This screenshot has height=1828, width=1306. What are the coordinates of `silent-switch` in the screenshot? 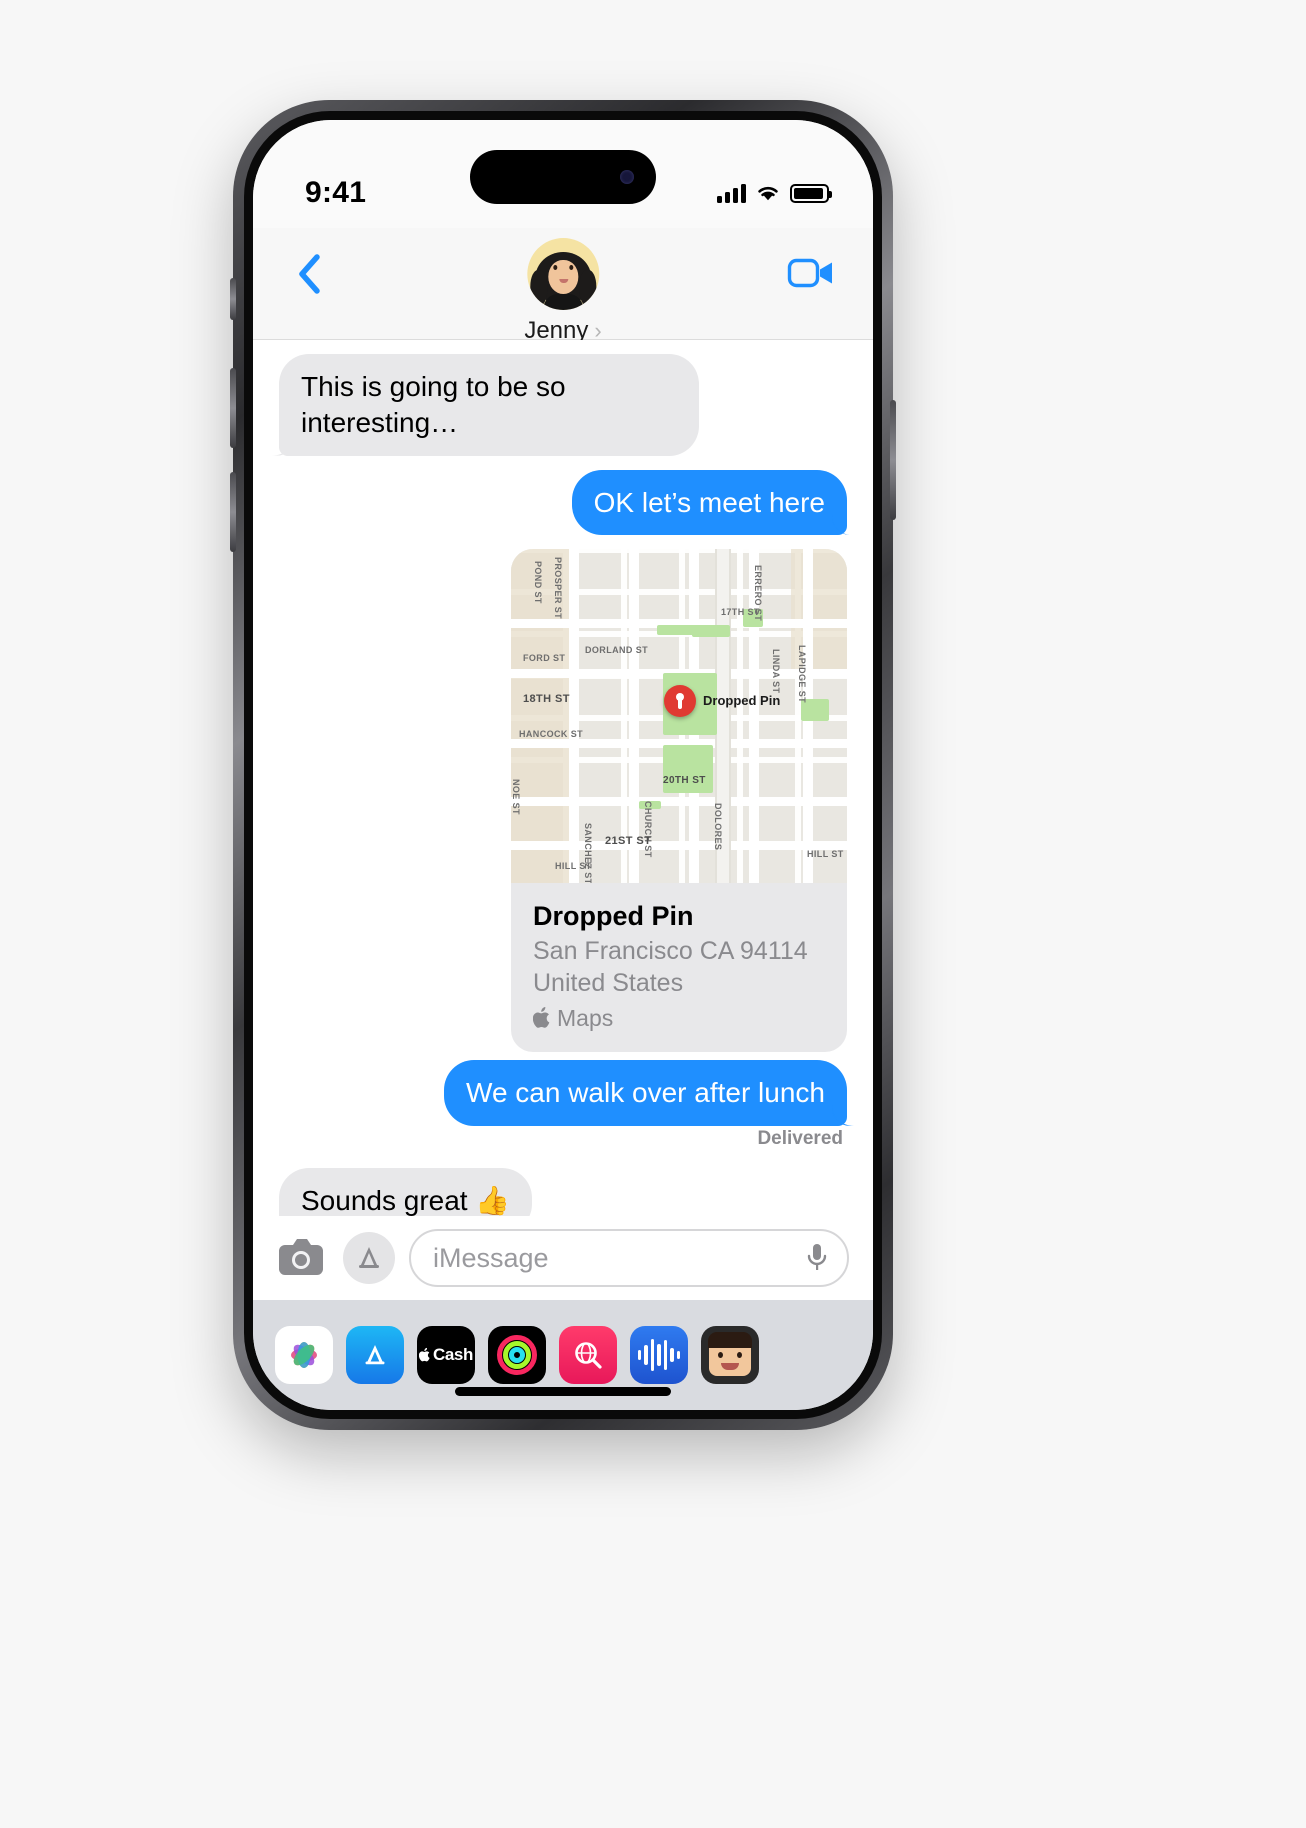 It's located at (233, 299).